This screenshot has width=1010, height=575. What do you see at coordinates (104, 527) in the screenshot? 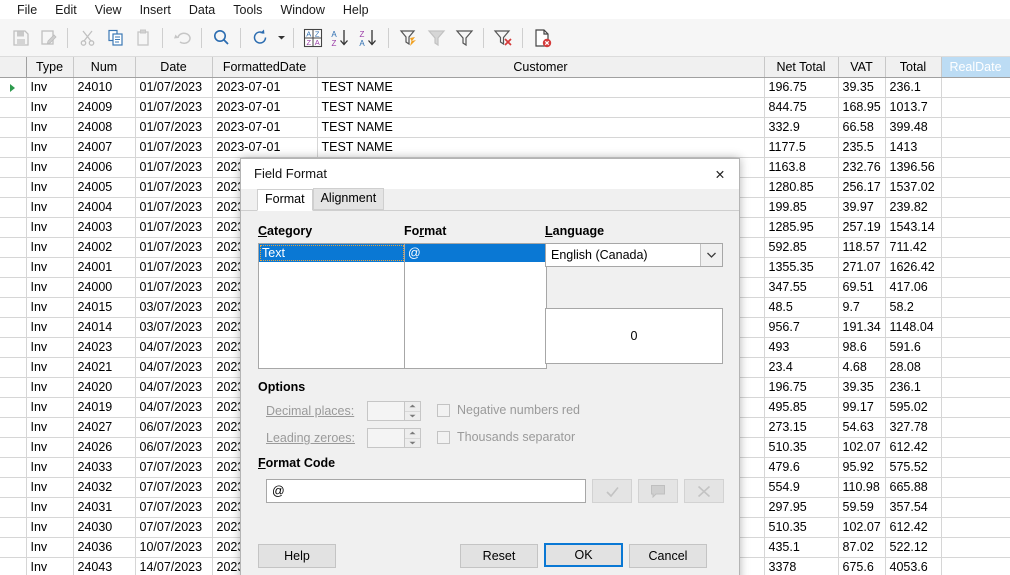
I see `cell-num: 24030` at bounding box center [104, 527].